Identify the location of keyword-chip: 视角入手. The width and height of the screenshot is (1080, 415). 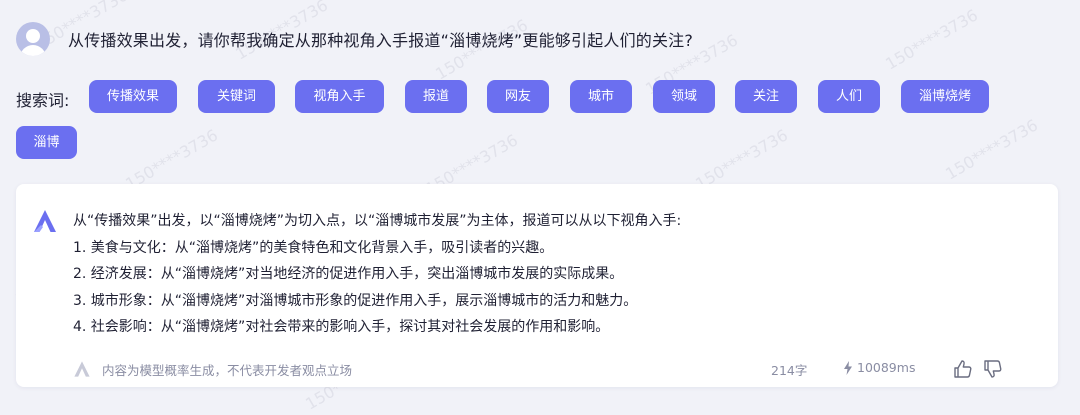
(339, 96).